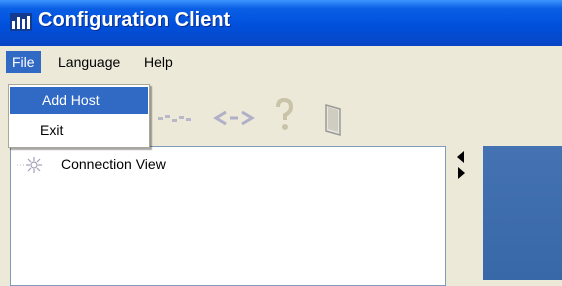  What do you see at coordinates (284, 116) in the screenshot?
I see `help-icon` at bounding box center [284, 116].